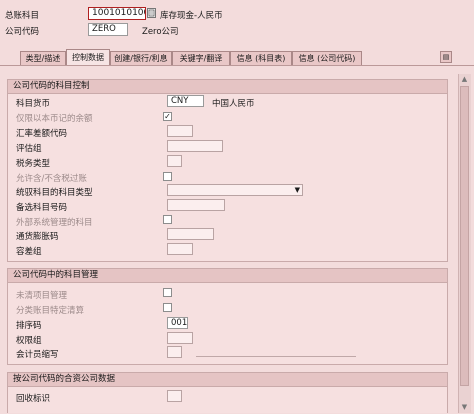 This screenshot has width=474, height=414. What do you see at coordinates (227, 276) in the screenshot?
I see `account-management-group-title: 公司代码中的科目管理` at bounding box center [227, 276].